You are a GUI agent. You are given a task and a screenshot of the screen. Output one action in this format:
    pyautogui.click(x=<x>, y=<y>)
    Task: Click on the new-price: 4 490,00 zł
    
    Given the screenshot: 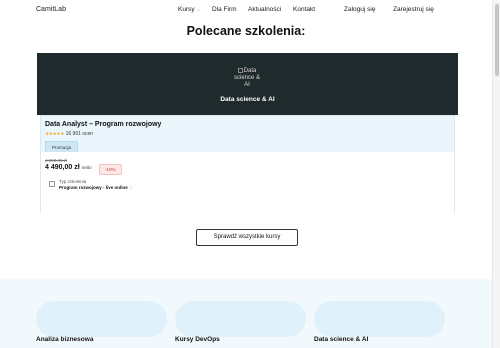 What is the action you would take?
    pyautogui.click(x=62, y=167)
    